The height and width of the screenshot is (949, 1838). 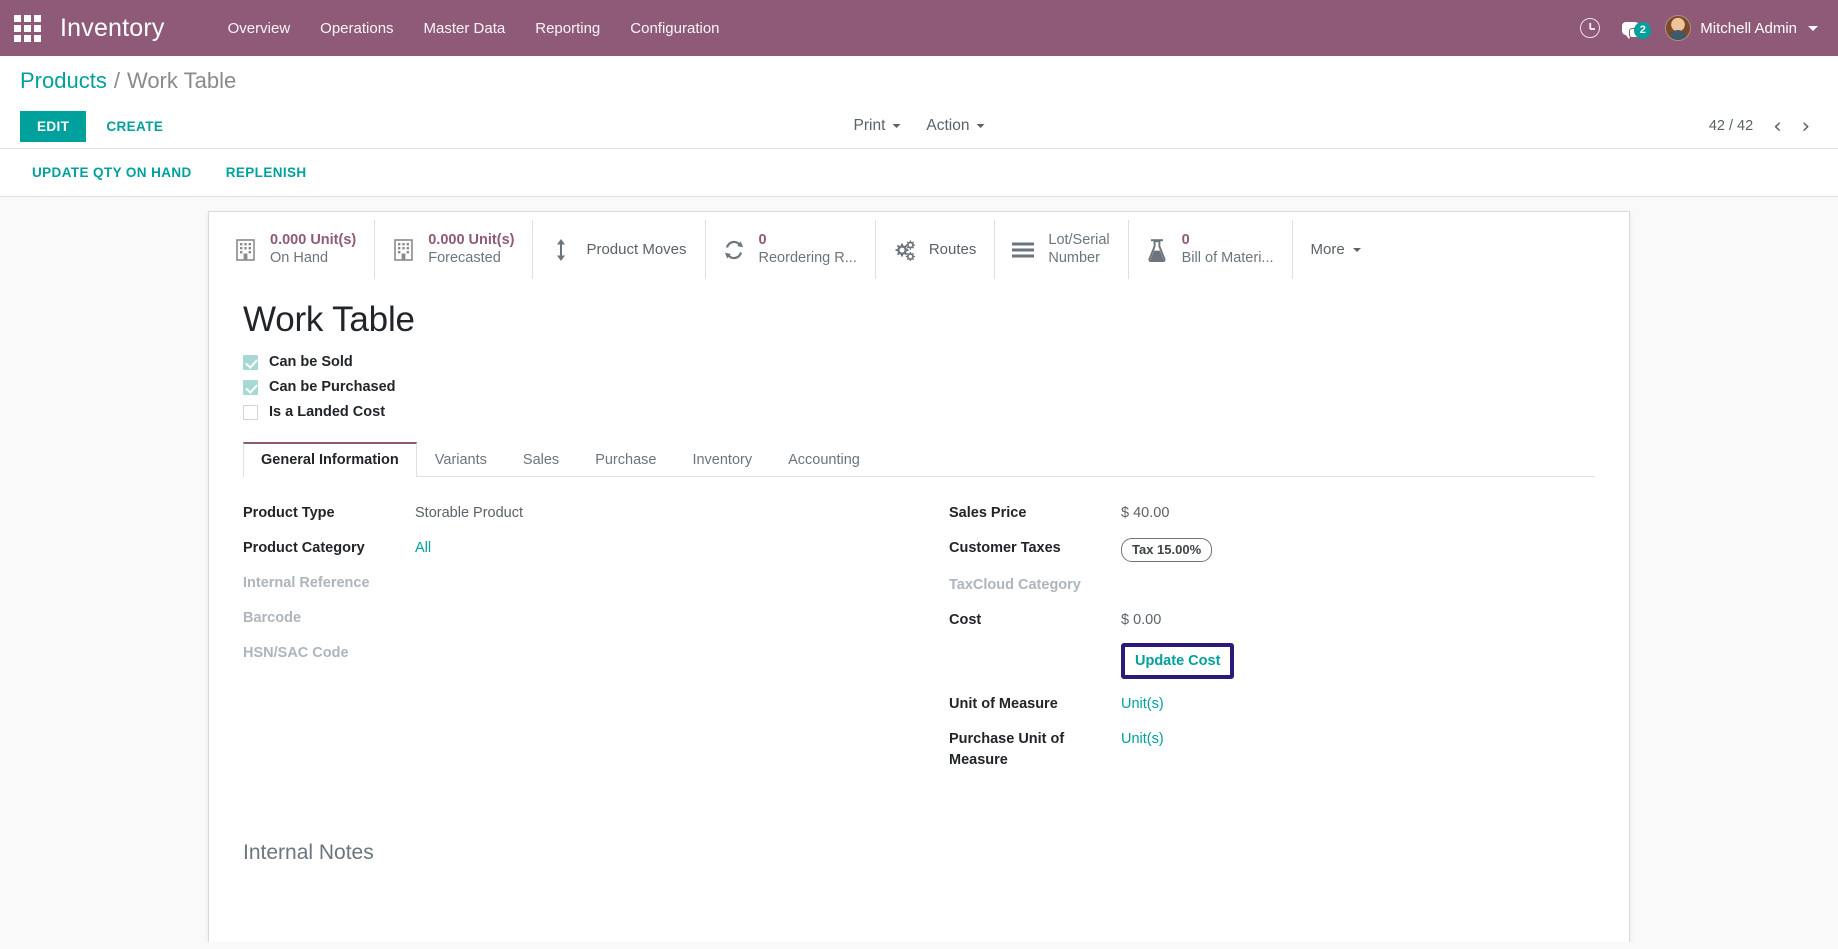 I want to click on stat-button-product-moves: Product Moves, so click(x=619, y=250).